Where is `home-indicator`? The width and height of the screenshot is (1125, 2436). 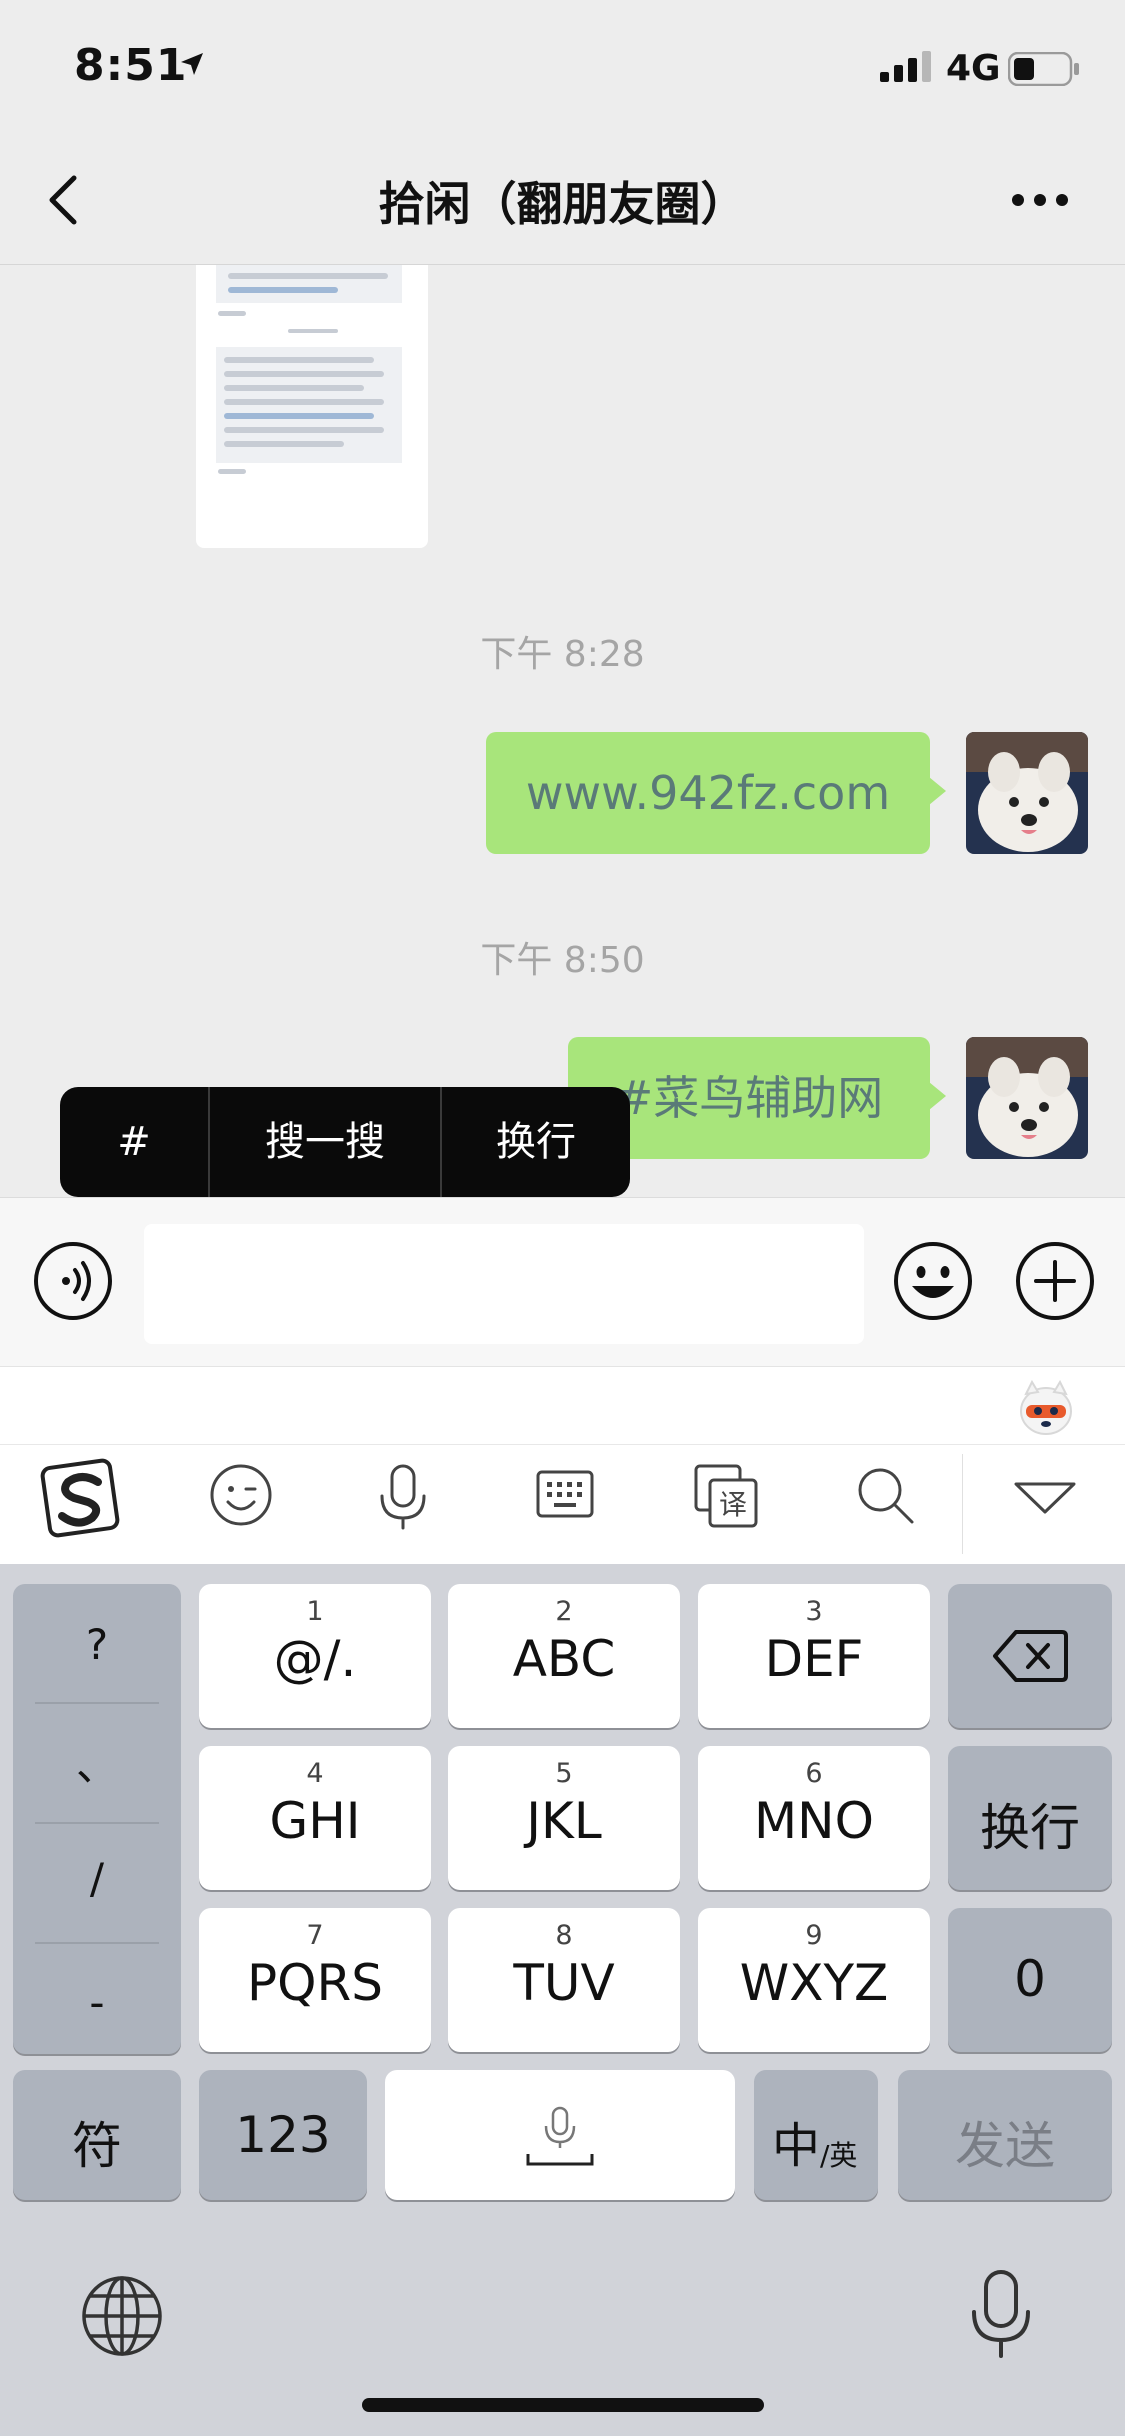
home-indicator is located at coordinates (563, 2405).